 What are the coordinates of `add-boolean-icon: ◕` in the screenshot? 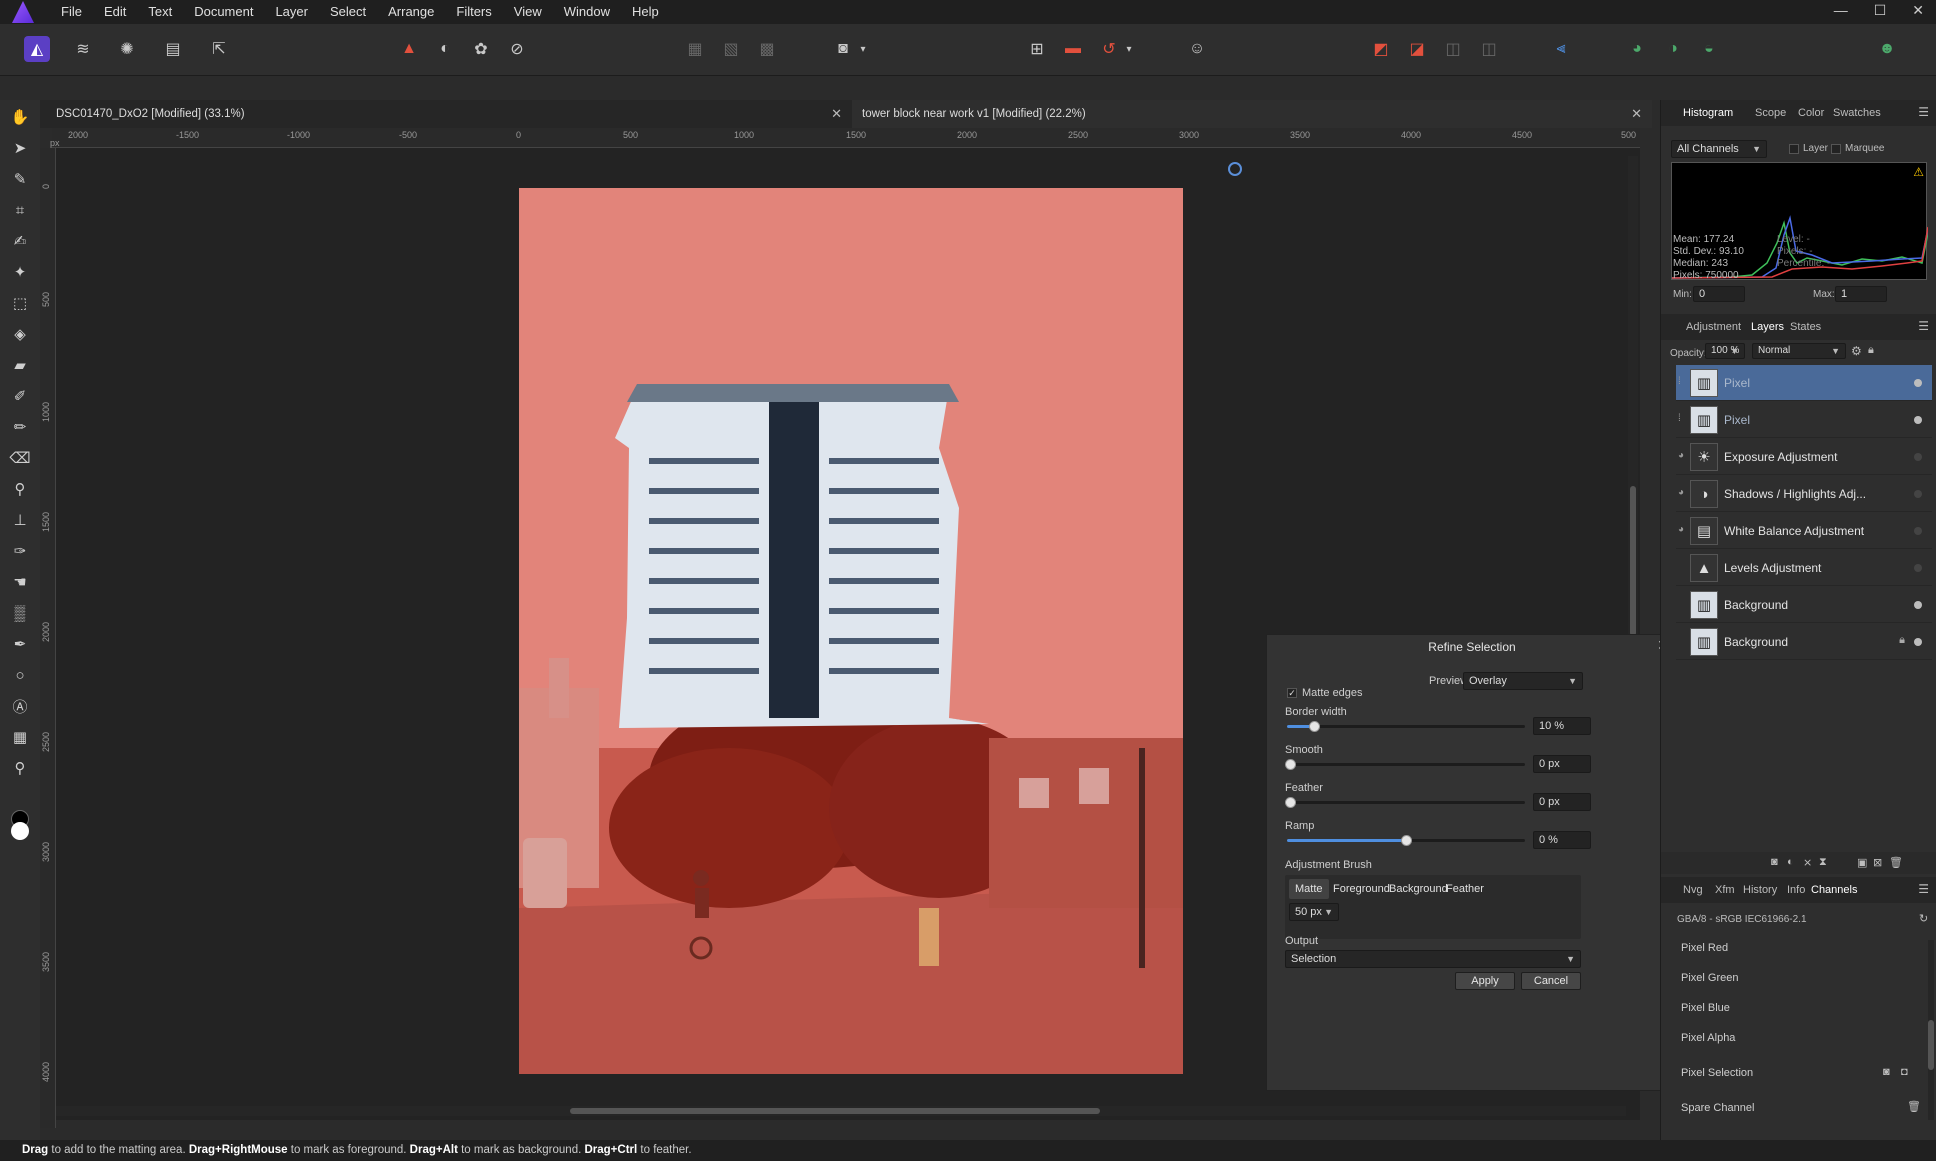 It's located at (1637, 49).